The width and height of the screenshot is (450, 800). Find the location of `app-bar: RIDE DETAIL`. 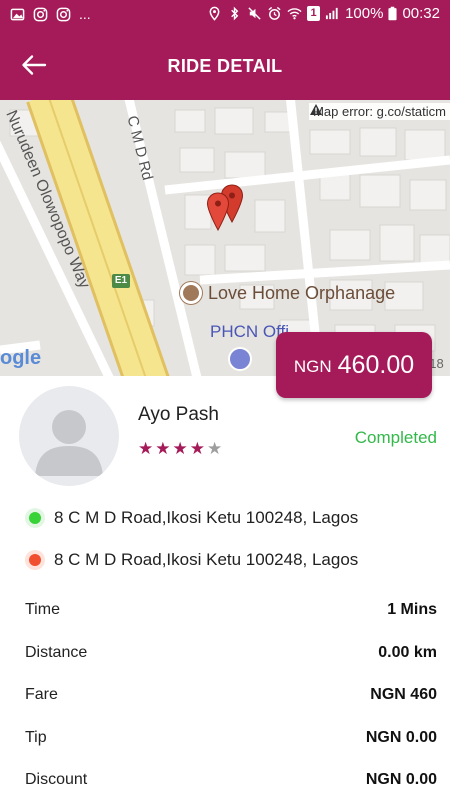

app-bar: RIDE DETAIL is located at coordinates (225, 65).